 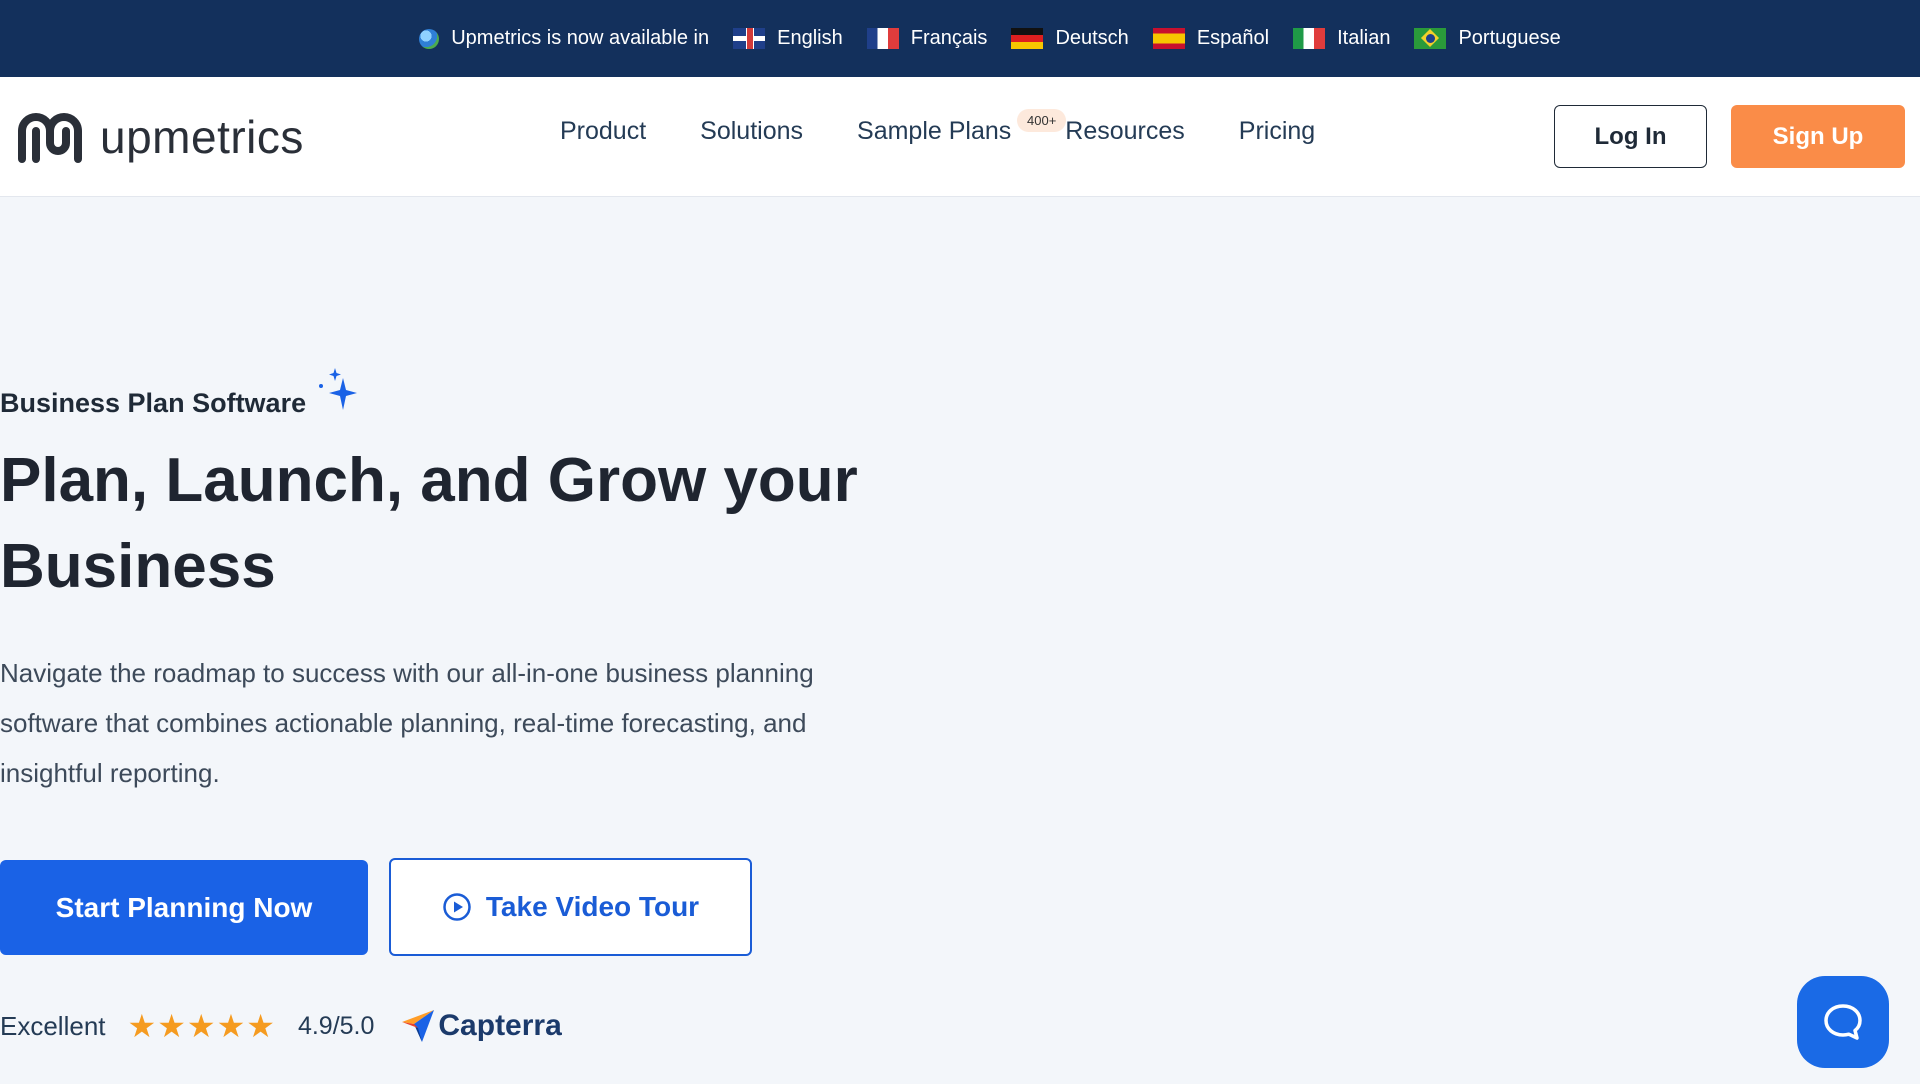 I want to click on video-tour-label: Take Video Tour, so click(x=592, y=906).